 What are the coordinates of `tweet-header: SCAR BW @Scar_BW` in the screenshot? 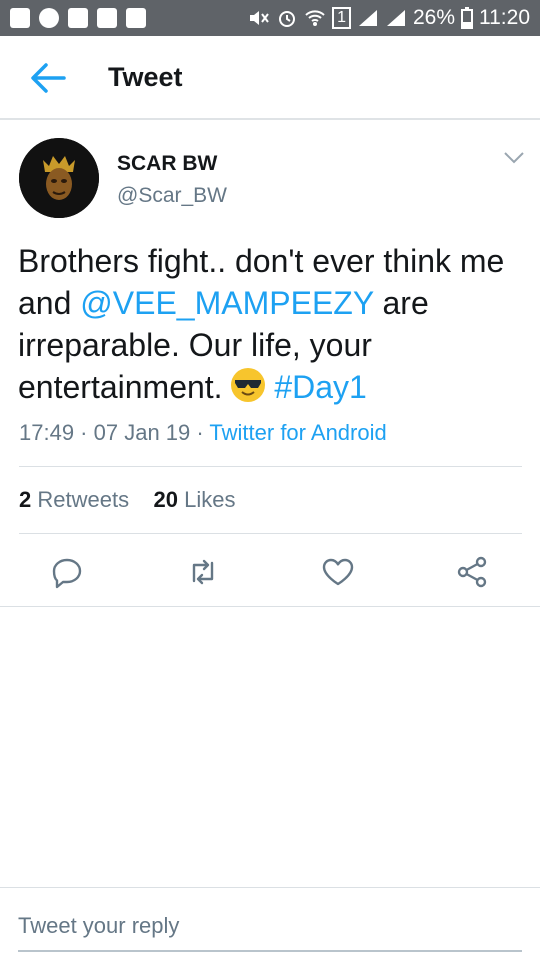 It's located at (270, 172).